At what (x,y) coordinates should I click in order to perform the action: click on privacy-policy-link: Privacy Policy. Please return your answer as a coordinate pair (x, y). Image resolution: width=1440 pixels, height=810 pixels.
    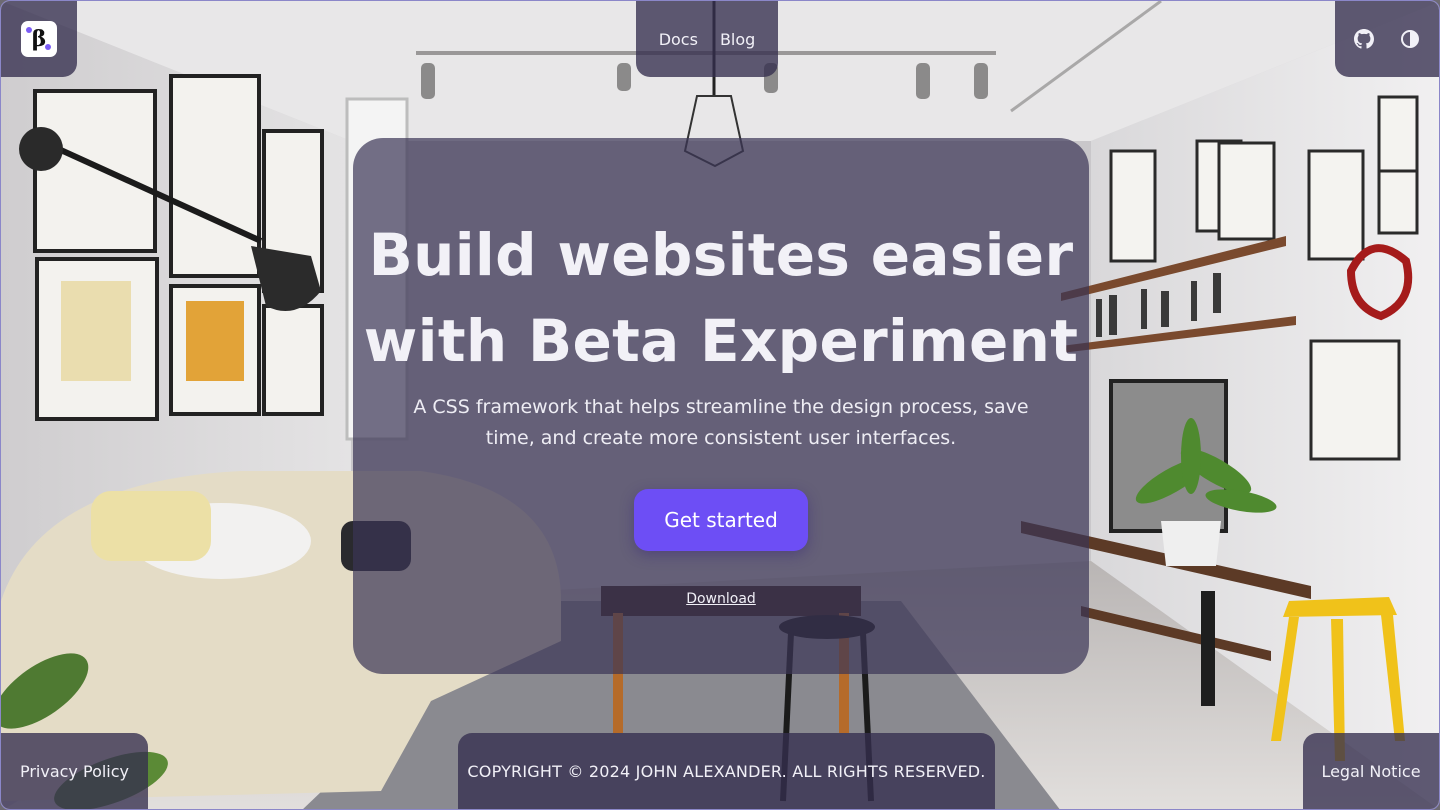
    Looking at the image, I should click on (74, 771).